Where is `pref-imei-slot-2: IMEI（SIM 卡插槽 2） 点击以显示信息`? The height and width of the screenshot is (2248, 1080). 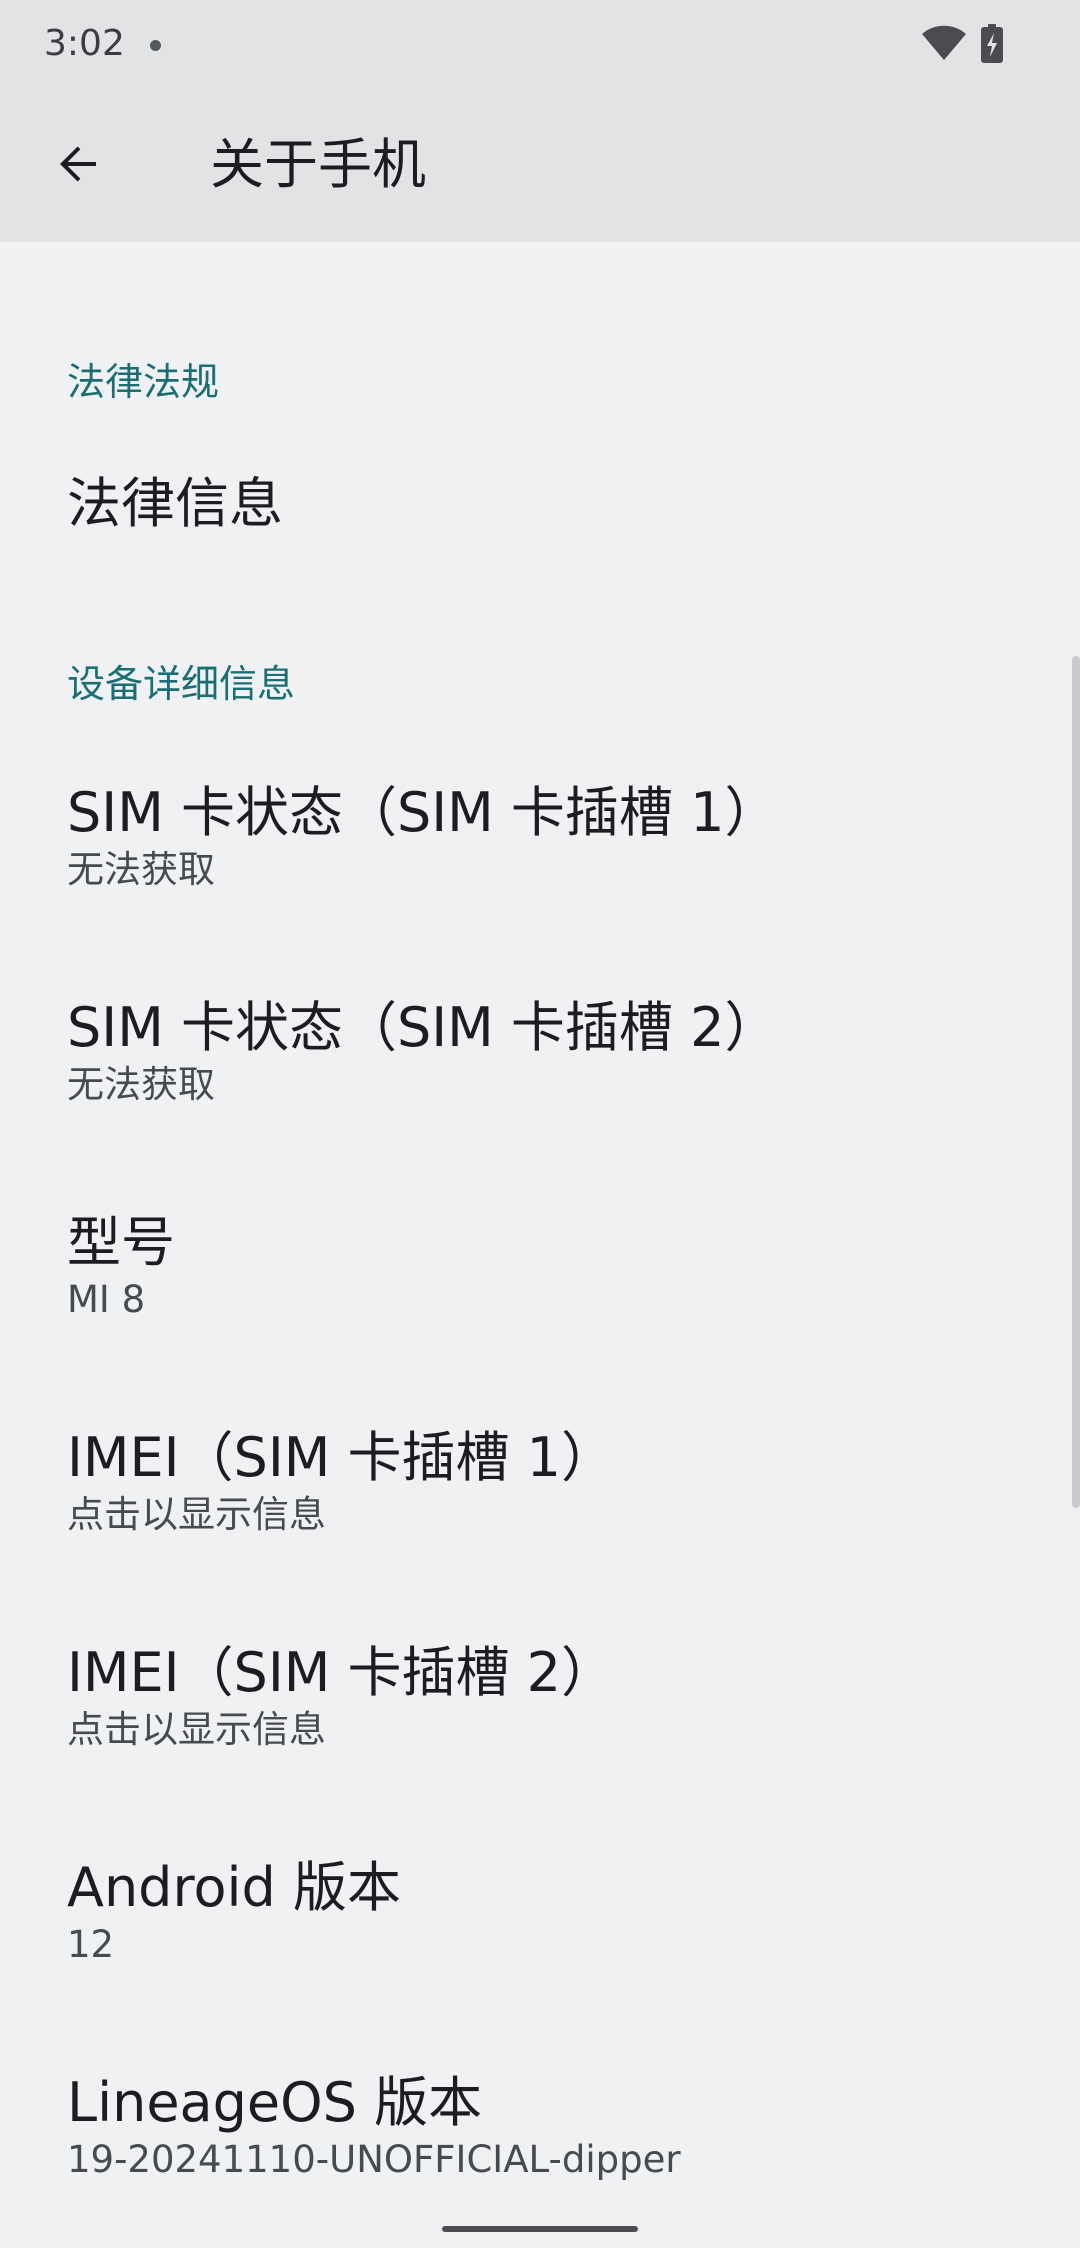 pref-imei-slot-2: IMEI（SIM 卡插槽 2） 点击以显示信息 is located at coordinates (540, 1719).